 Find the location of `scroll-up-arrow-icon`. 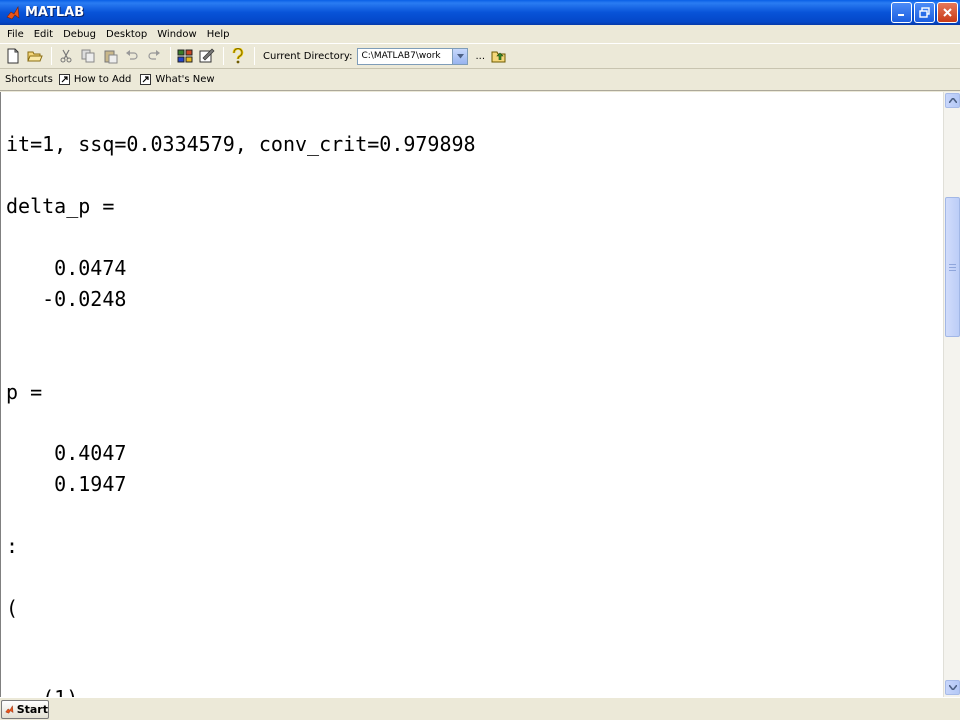

scroll-up-arrow-icon is located at coordinates (952, 100).